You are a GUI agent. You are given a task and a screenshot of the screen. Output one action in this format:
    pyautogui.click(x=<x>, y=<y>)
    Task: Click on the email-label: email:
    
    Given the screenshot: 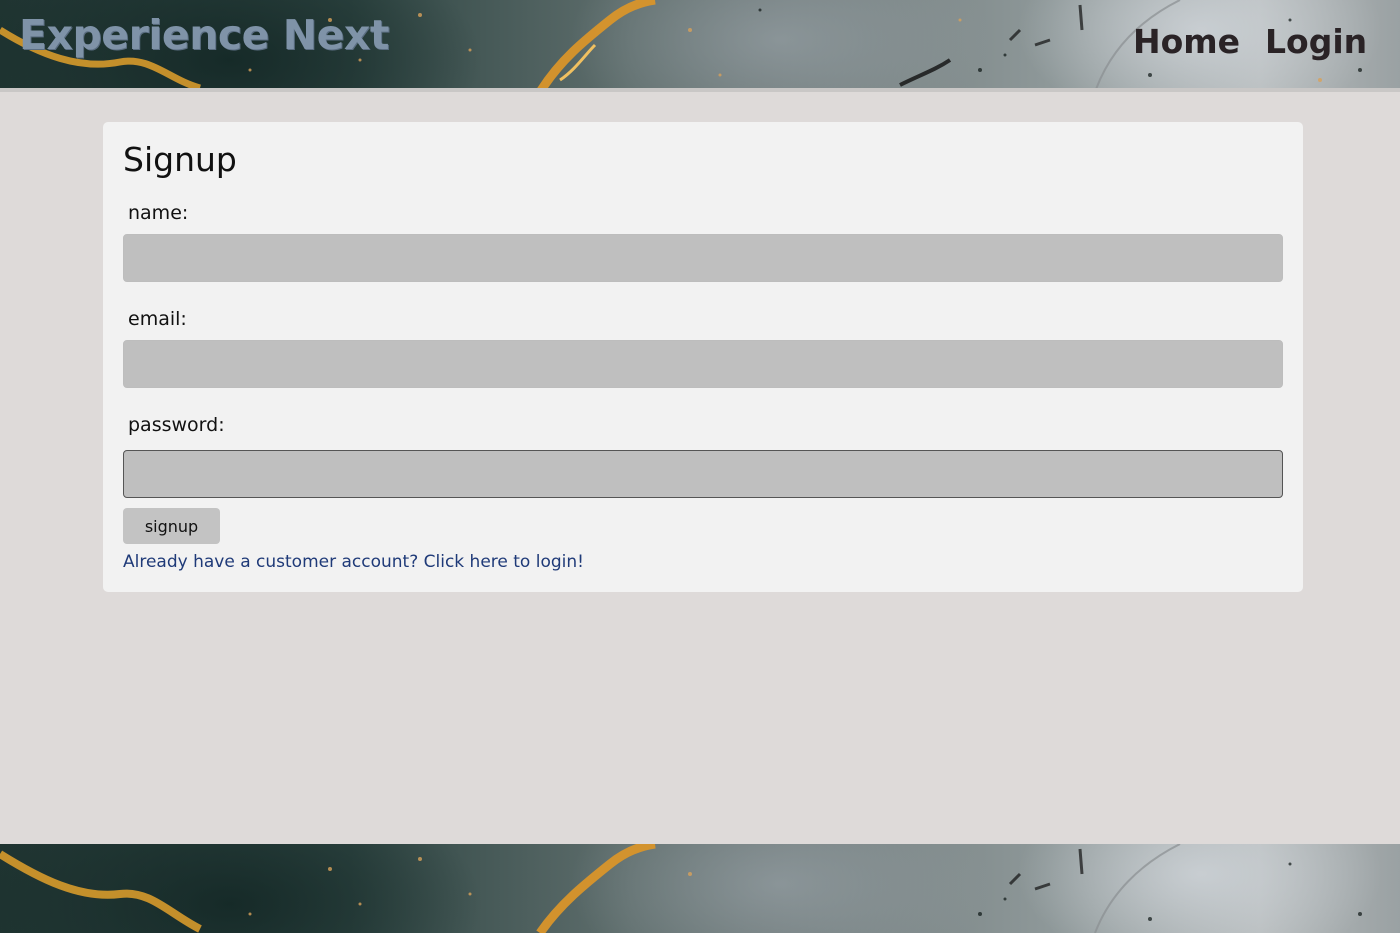 What is the action you would take?
    pyautogui.click(x=157, y=319)
    